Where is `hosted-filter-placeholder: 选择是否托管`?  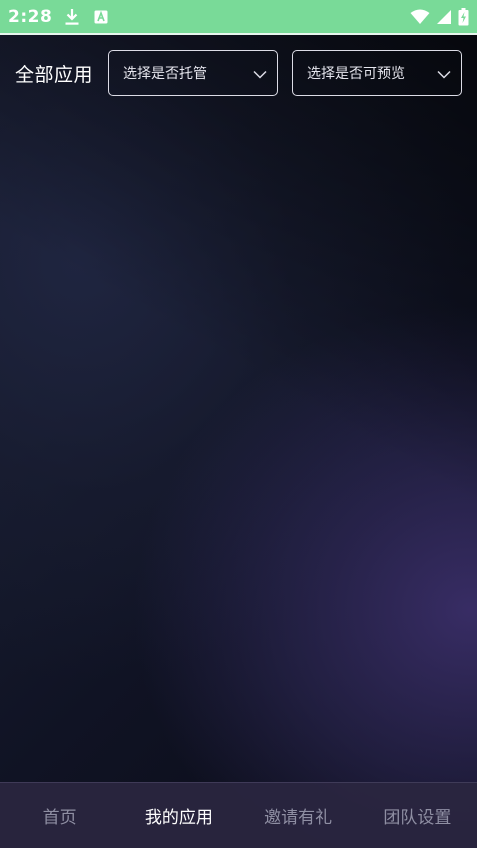
hosted-filter-placeholder: 选择是否托管 is located at coordinates (165, 74).